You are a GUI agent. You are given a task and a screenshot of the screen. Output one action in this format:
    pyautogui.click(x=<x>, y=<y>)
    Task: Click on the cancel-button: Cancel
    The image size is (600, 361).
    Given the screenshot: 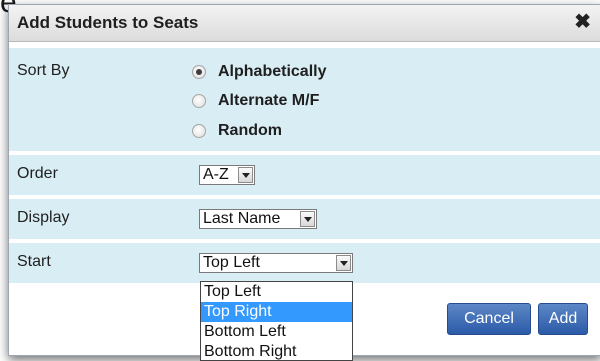 What is the action you would take?
    pyautogui.click(x=489, y=319)
    